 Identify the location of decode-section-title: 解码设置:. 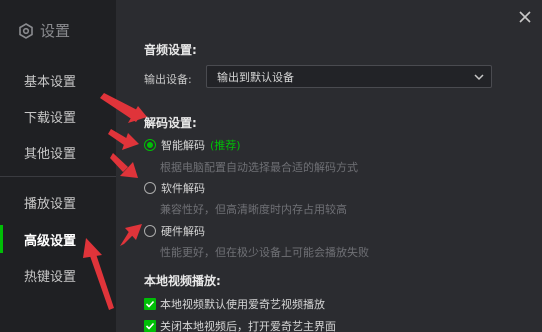
(170, 123).